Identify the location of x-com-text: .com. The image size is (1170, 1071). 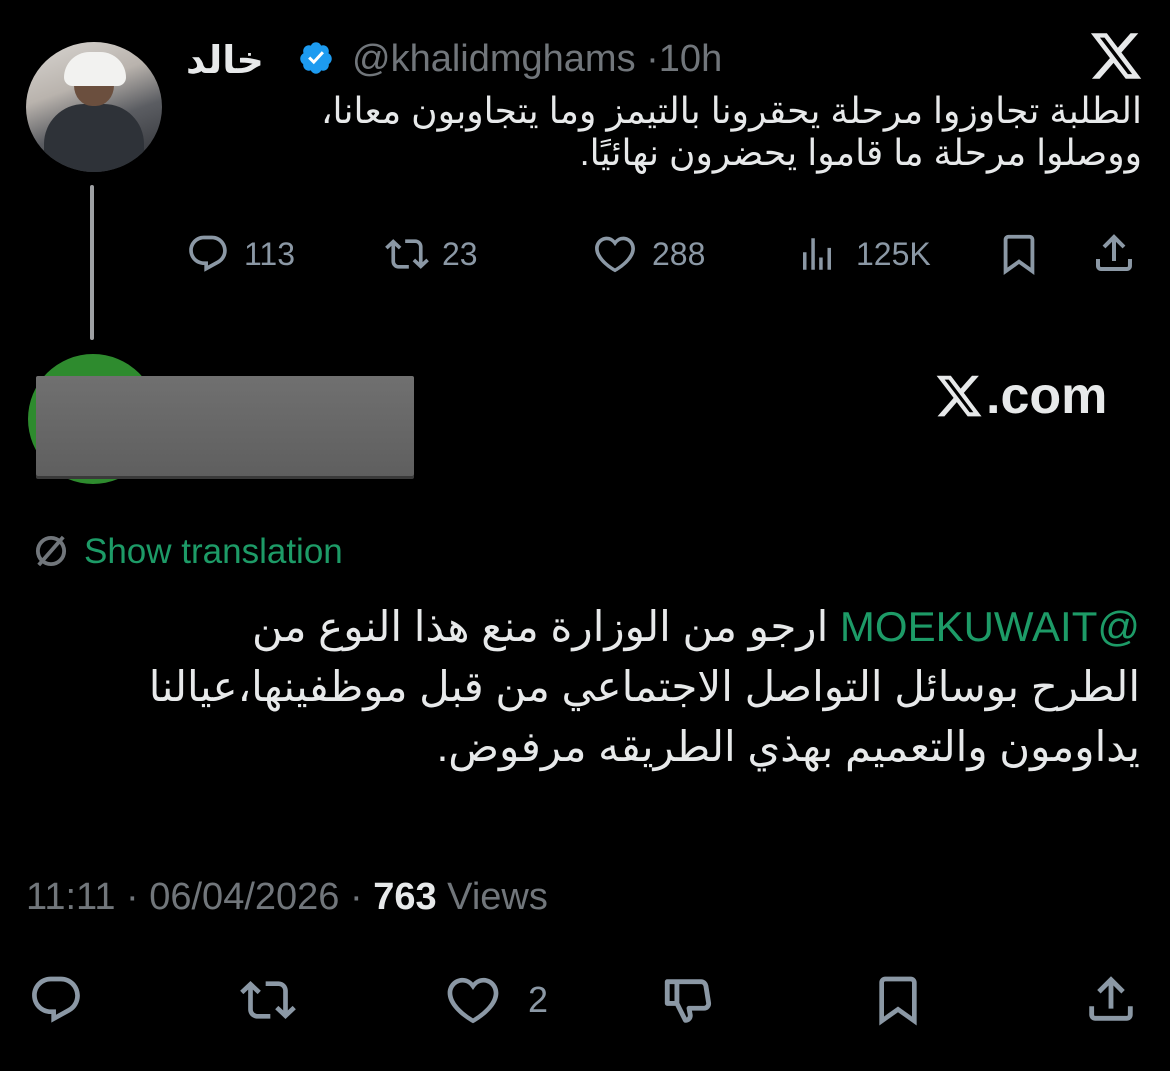
(1047, 396).